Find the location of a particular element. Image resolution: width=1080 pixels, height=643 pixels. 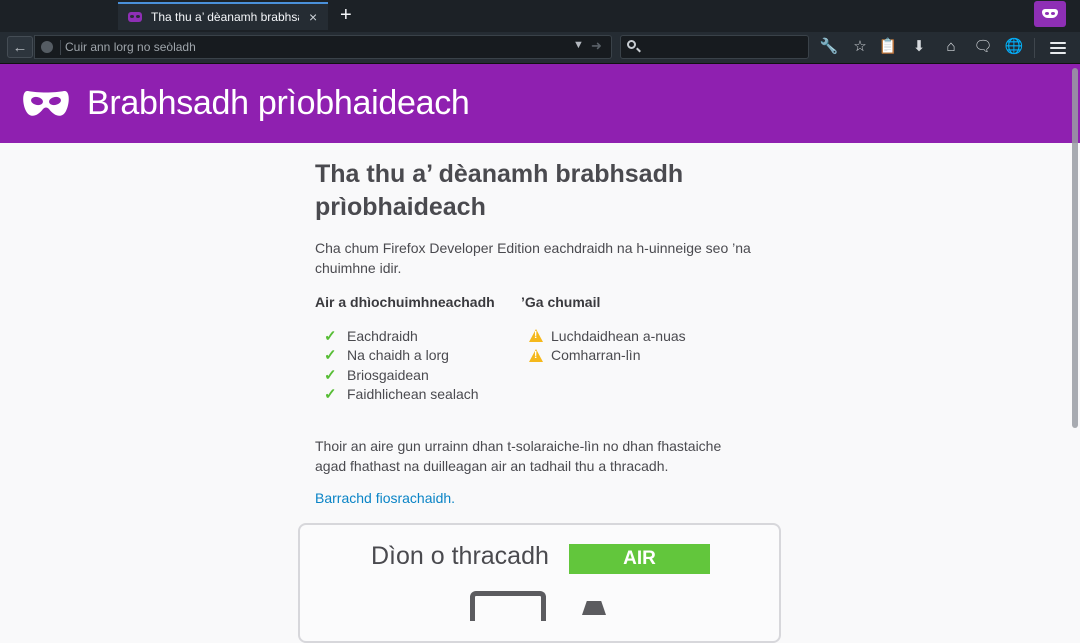

private-mask-icon is located at coordinates (46, 103).